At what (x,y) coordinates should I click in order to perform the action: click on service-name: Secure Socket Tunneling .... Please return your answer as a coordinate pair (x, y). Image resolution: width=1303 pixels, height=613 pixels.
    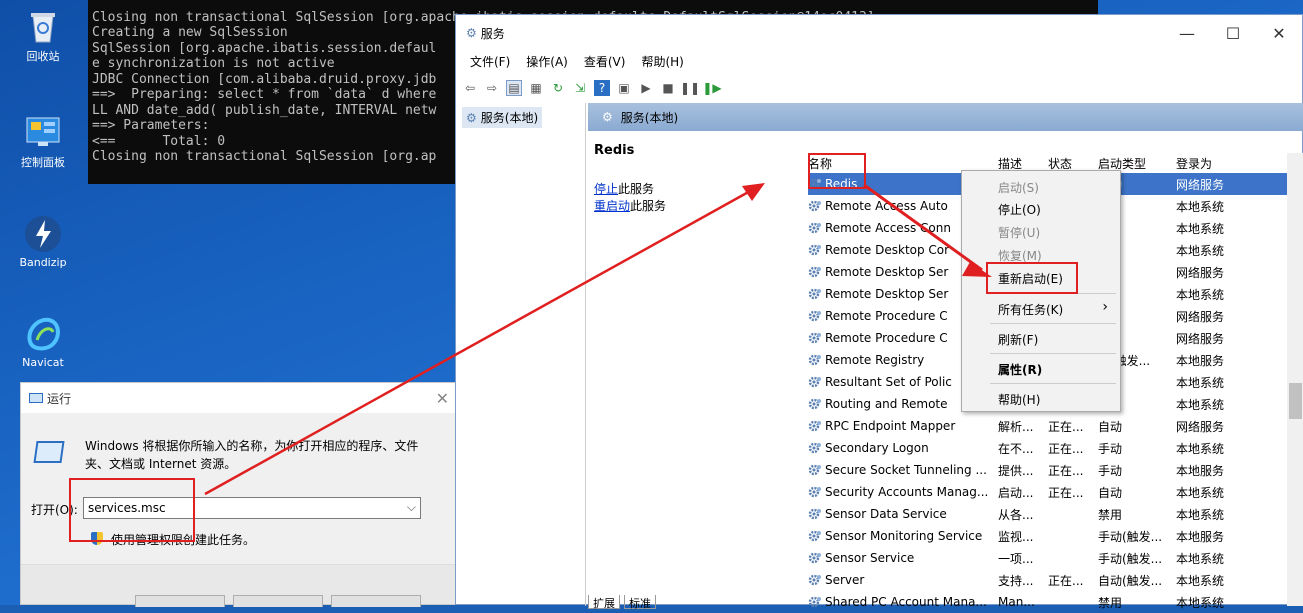
    Looking at the image, I should click on (906, 470).